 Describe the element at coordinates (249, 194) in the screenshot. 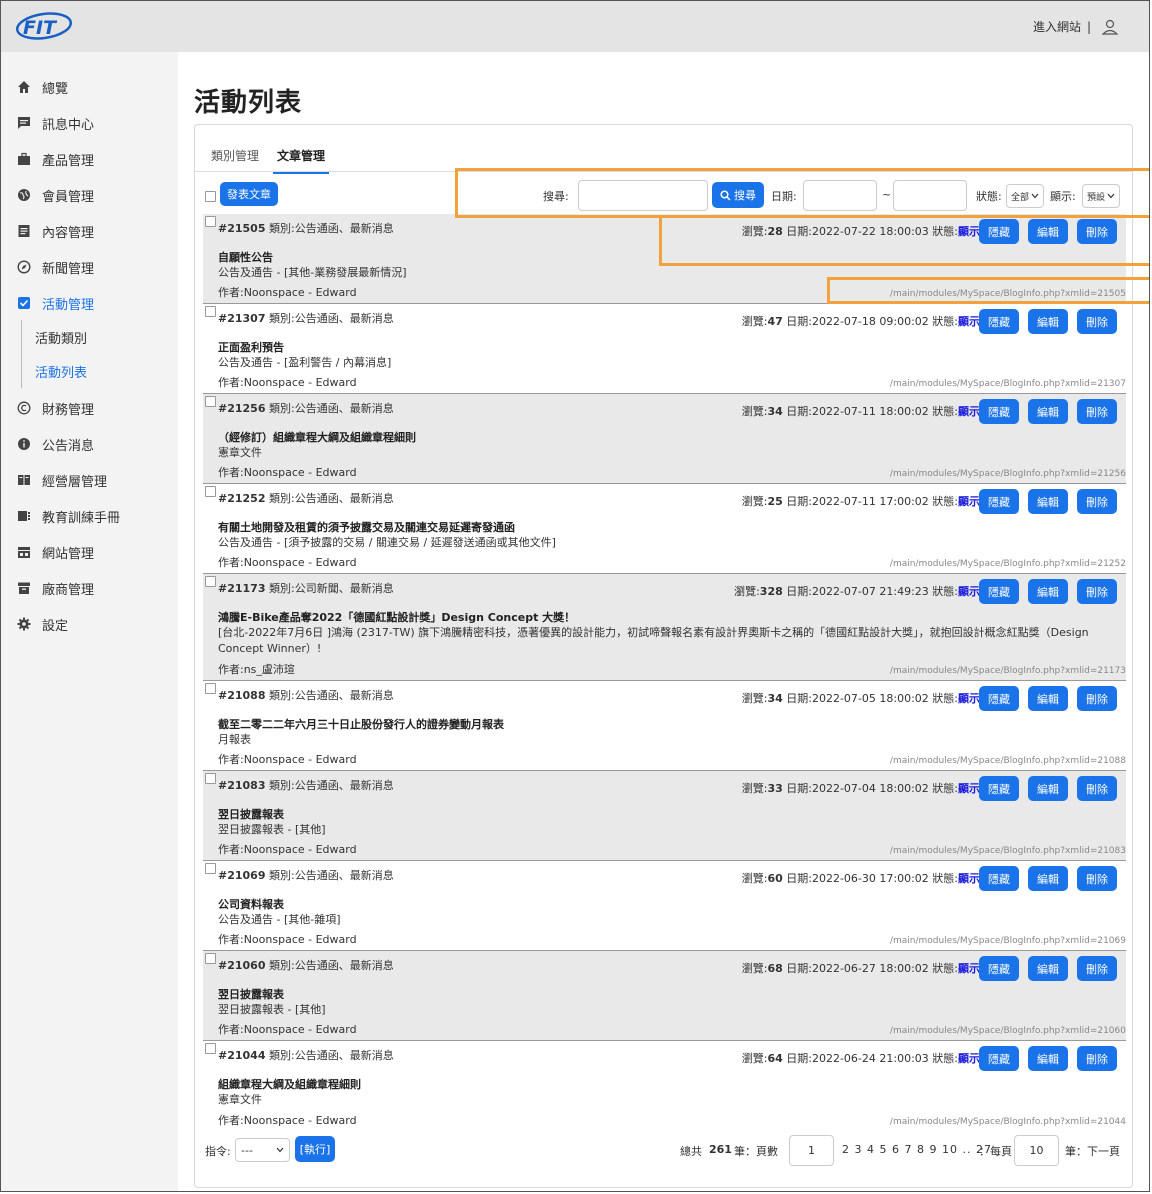

I see `post-article-button: 發表文章` at that location.